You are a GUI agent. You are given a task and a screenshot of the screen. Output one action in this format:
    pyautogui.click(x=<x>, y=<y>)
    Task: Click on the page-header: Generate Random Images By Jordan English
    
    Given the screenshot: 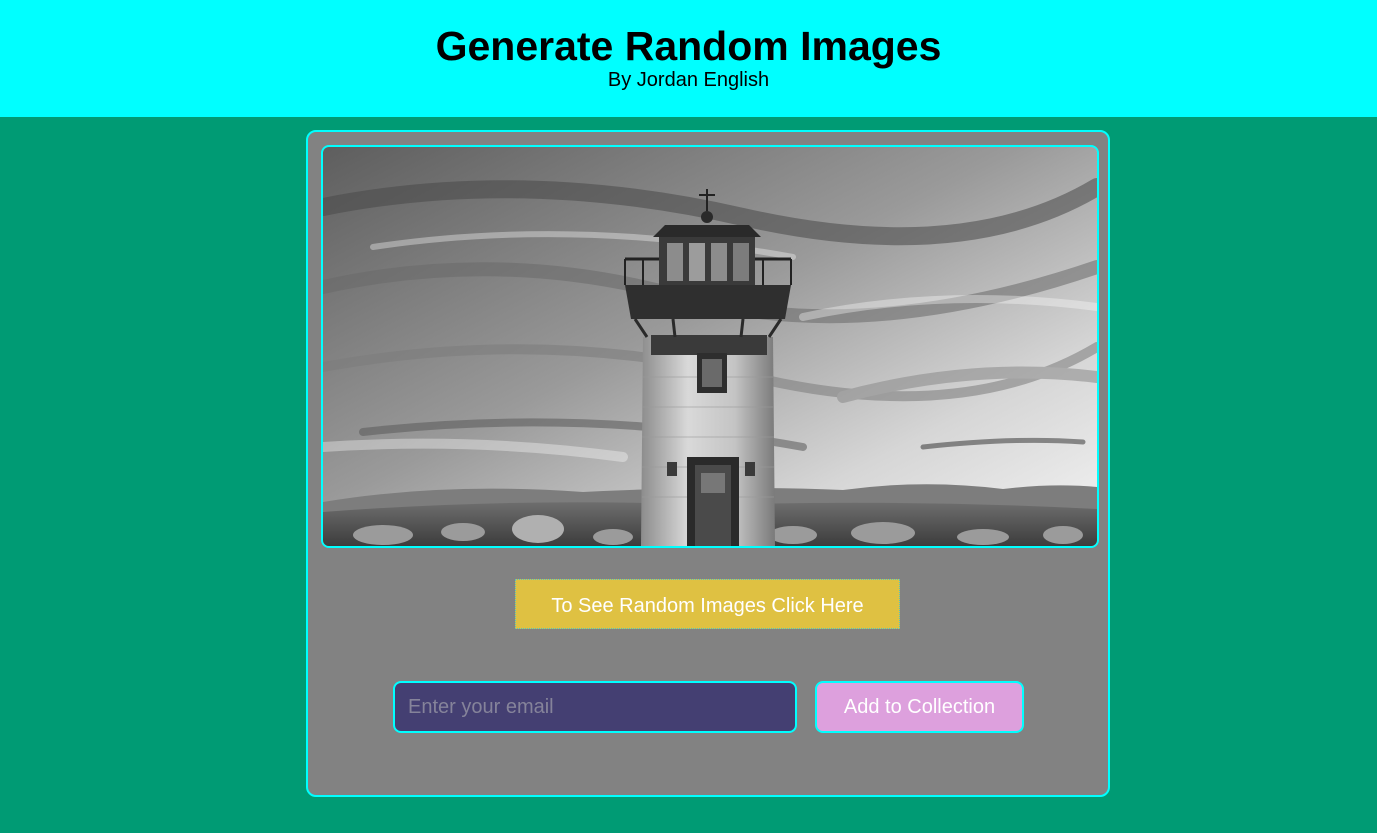 What is the action you would take?
    pyautogui.click(x=688, y=58)
    